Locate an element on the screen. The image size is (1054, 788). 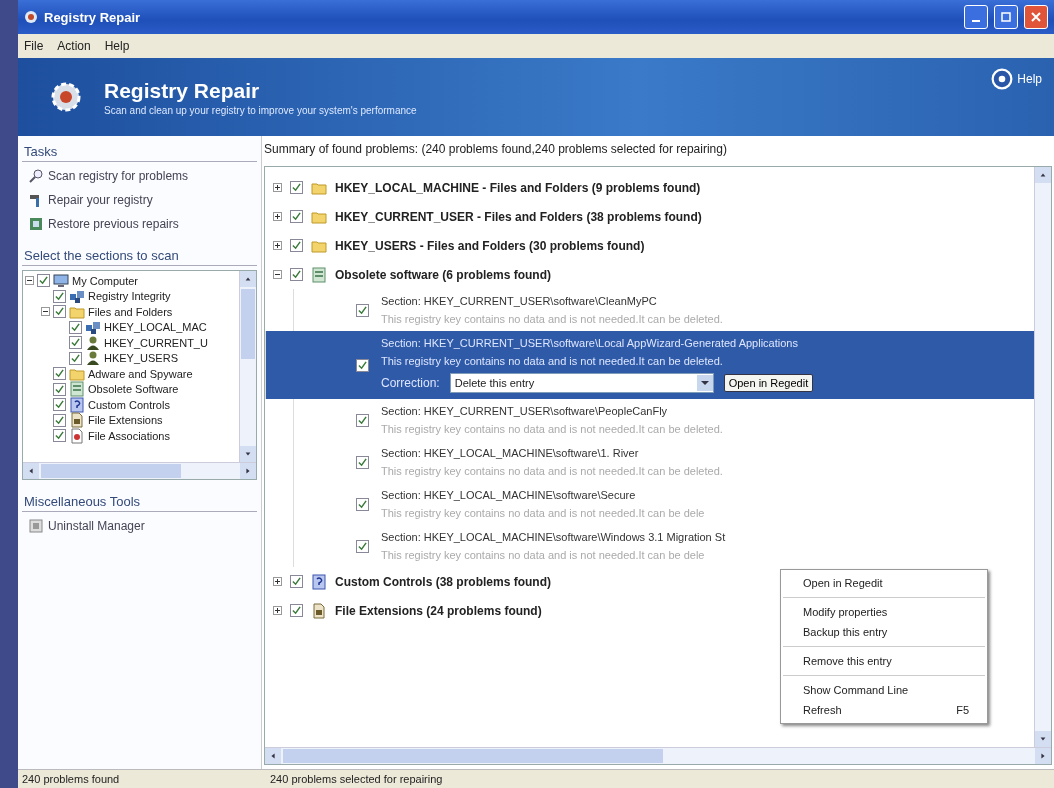
header-subtitle: Scan and clean up your registry to improve your system's performance is located at coordinates (260, 110).